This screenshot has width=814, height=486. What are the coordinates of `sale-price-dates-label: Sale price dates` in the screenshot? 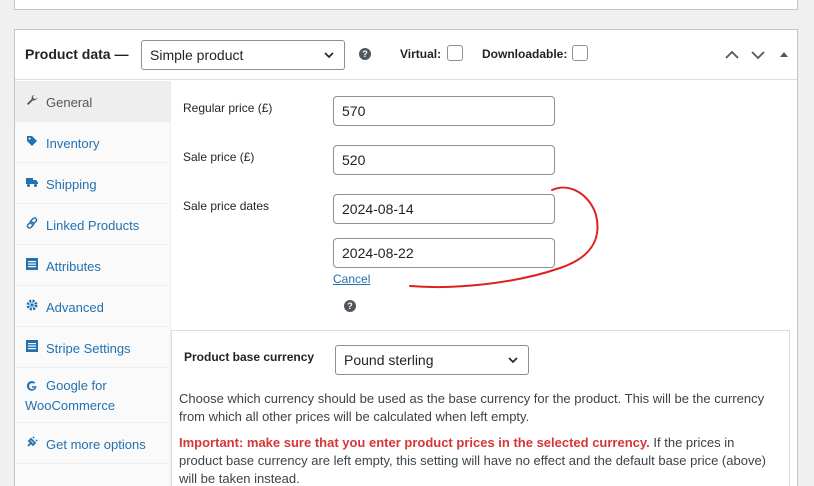 It's located at (226, 206).